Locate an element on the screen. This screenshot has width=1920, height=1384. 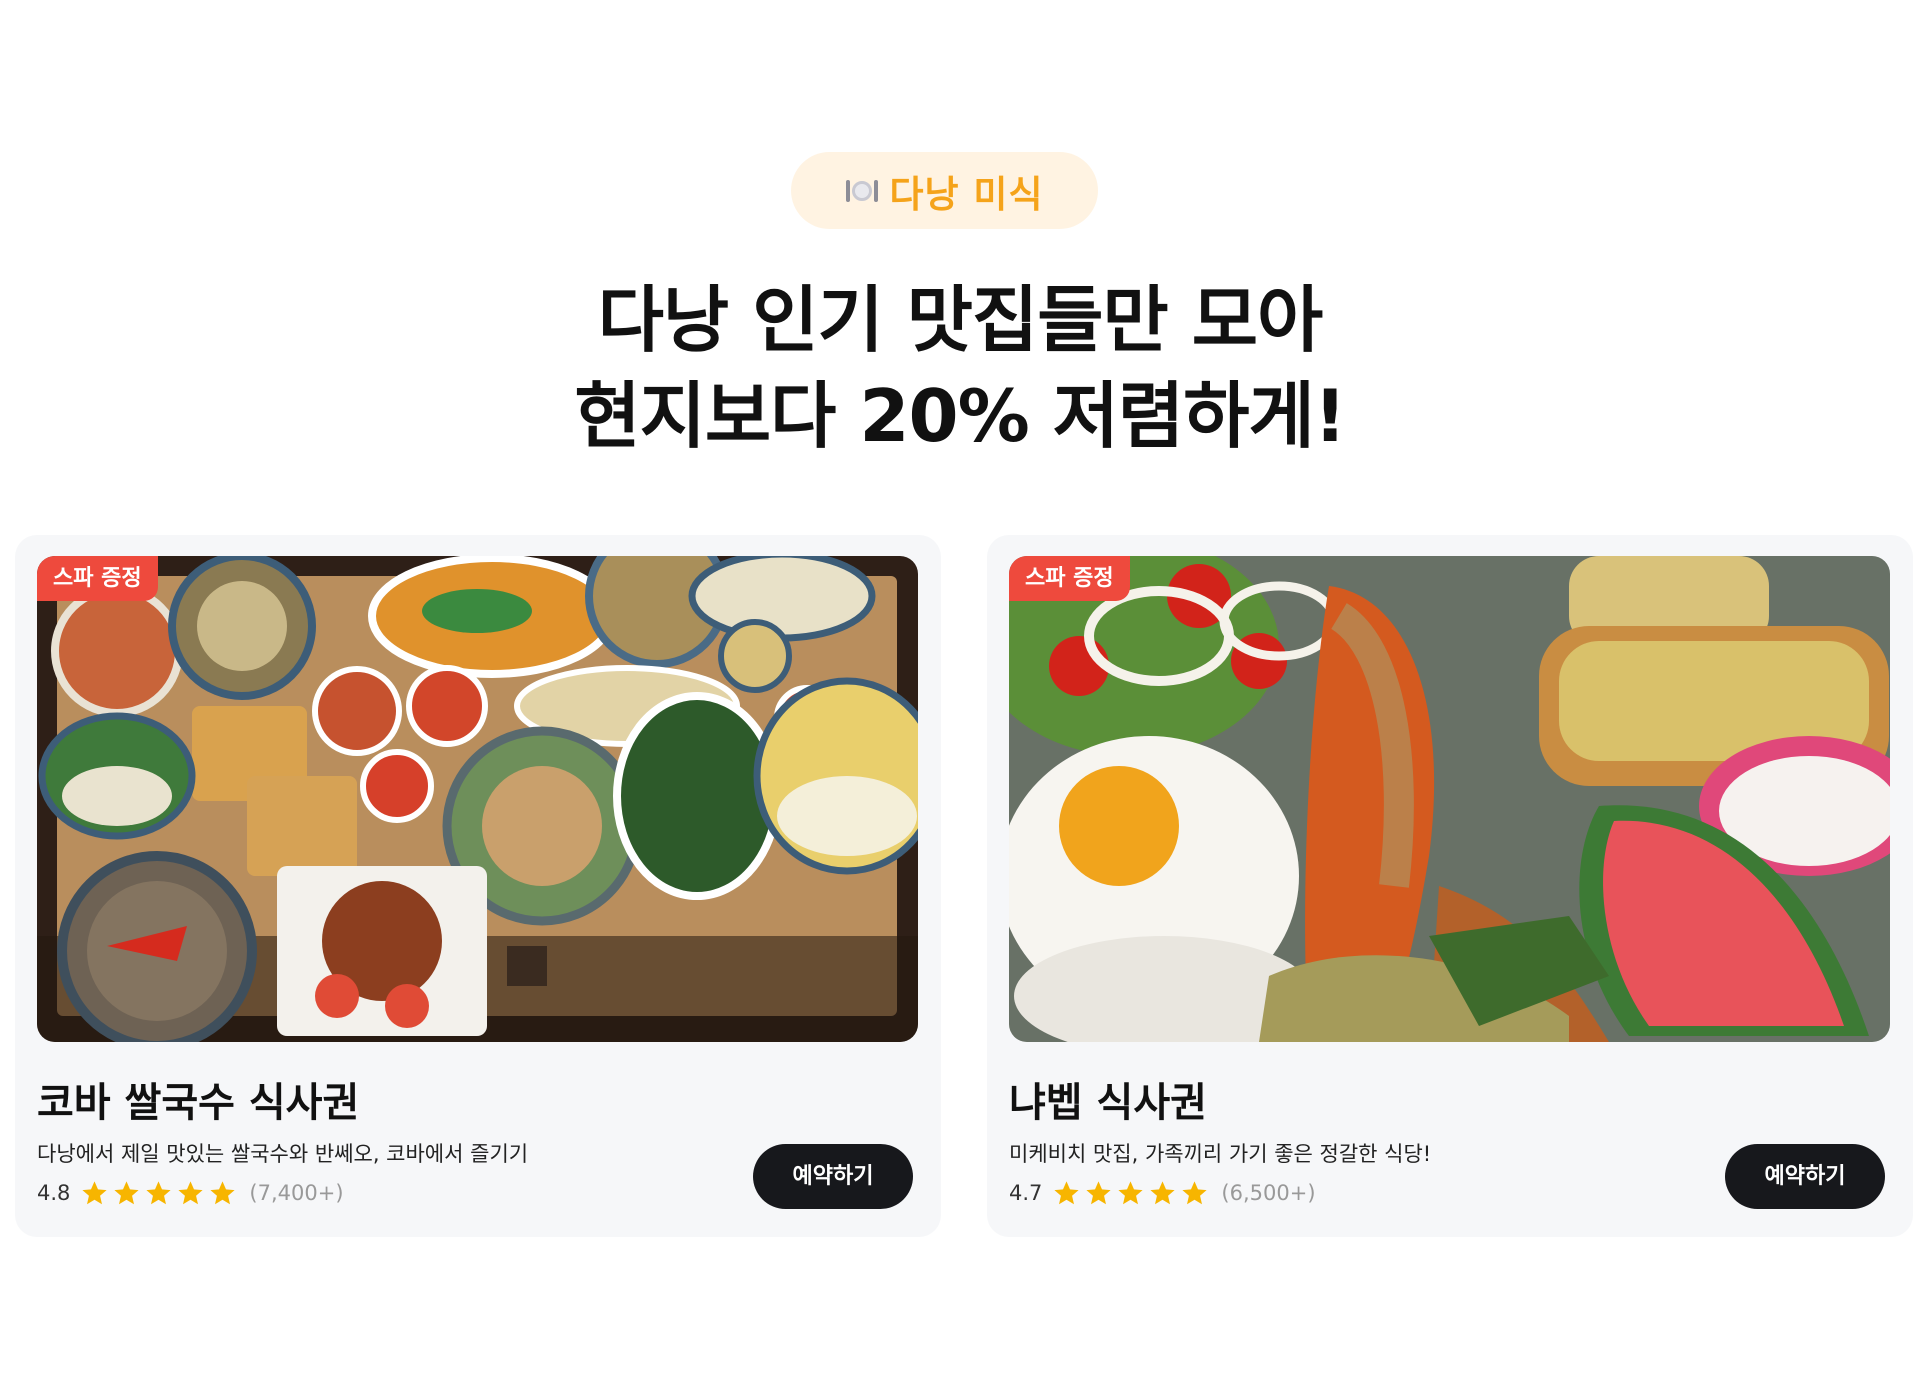
rating-row: 4.7 (6,500+) is located at coordinates (1162, 1193).